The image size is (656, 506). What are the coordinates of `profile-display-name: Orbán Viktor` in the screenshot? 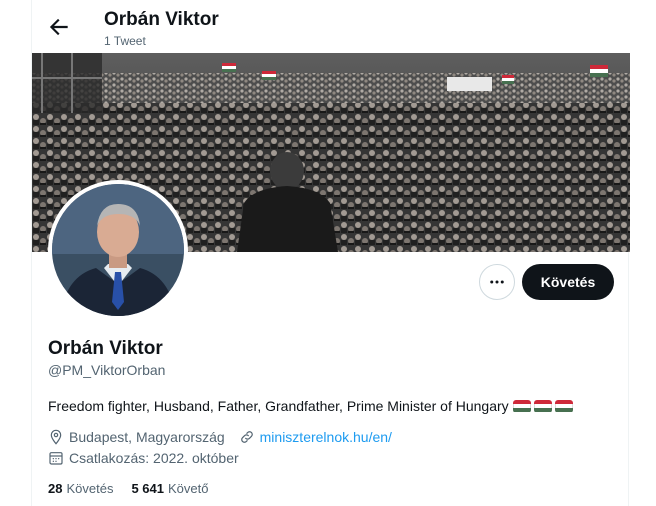 It's located at (105, 348).